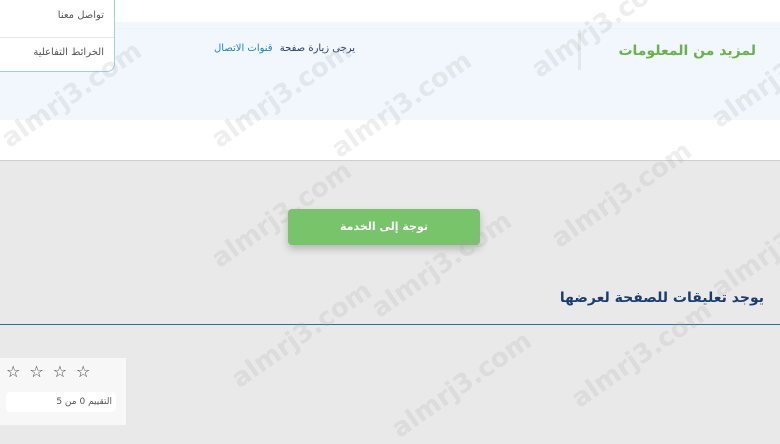 The image size is (780, 444). What do you see at coordinates (384, 227) in the screenshot?
I see `go-to-service-button: توجة إلى الخدمة` at bounding box center [384, 227].